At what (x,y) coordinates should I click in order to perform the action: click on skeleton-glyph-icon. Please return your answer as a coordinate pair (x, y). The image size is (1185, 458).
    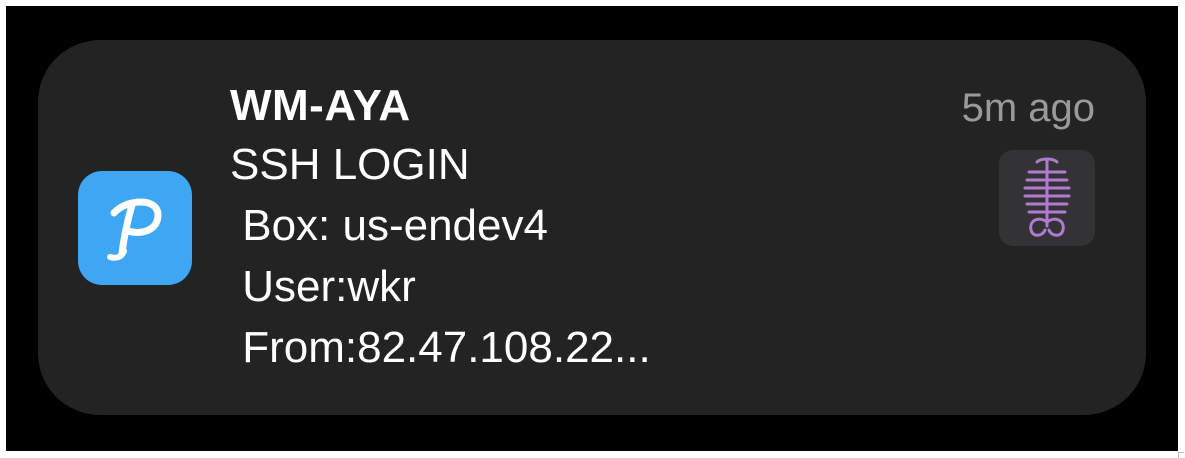
    Looking at the image, I should click on (1047, 198).